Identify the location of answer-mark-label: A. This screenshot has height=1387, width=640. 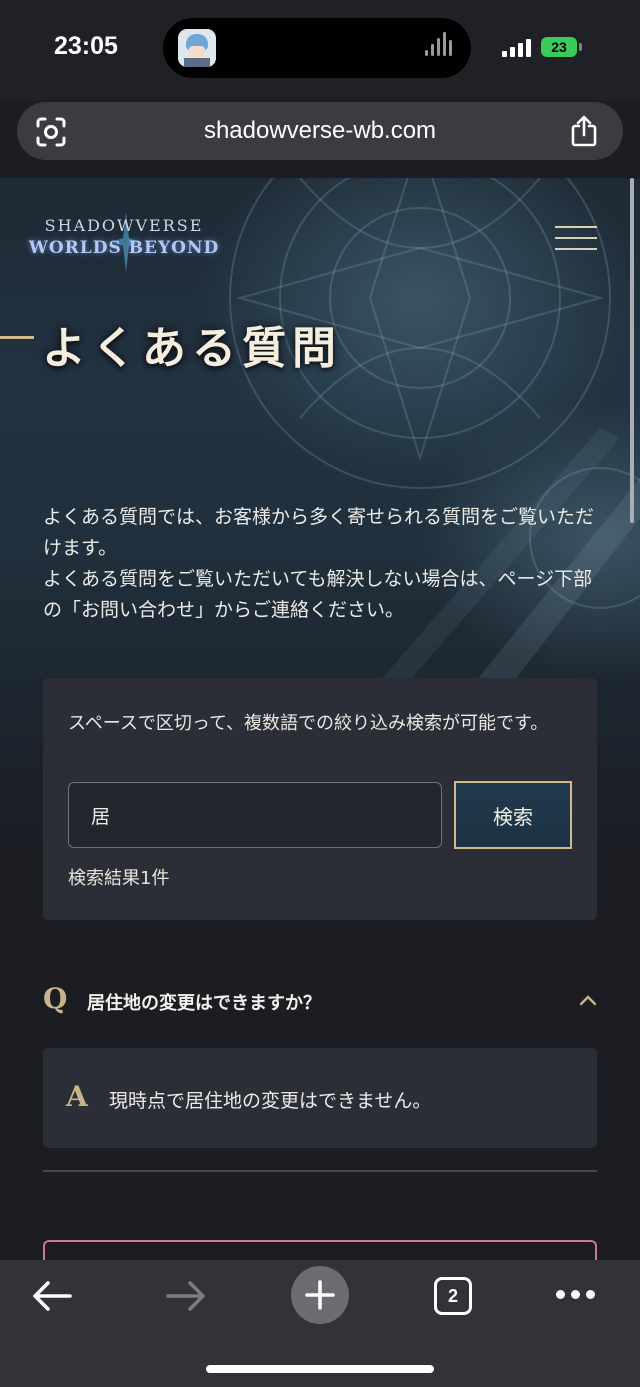
(77, 1096).